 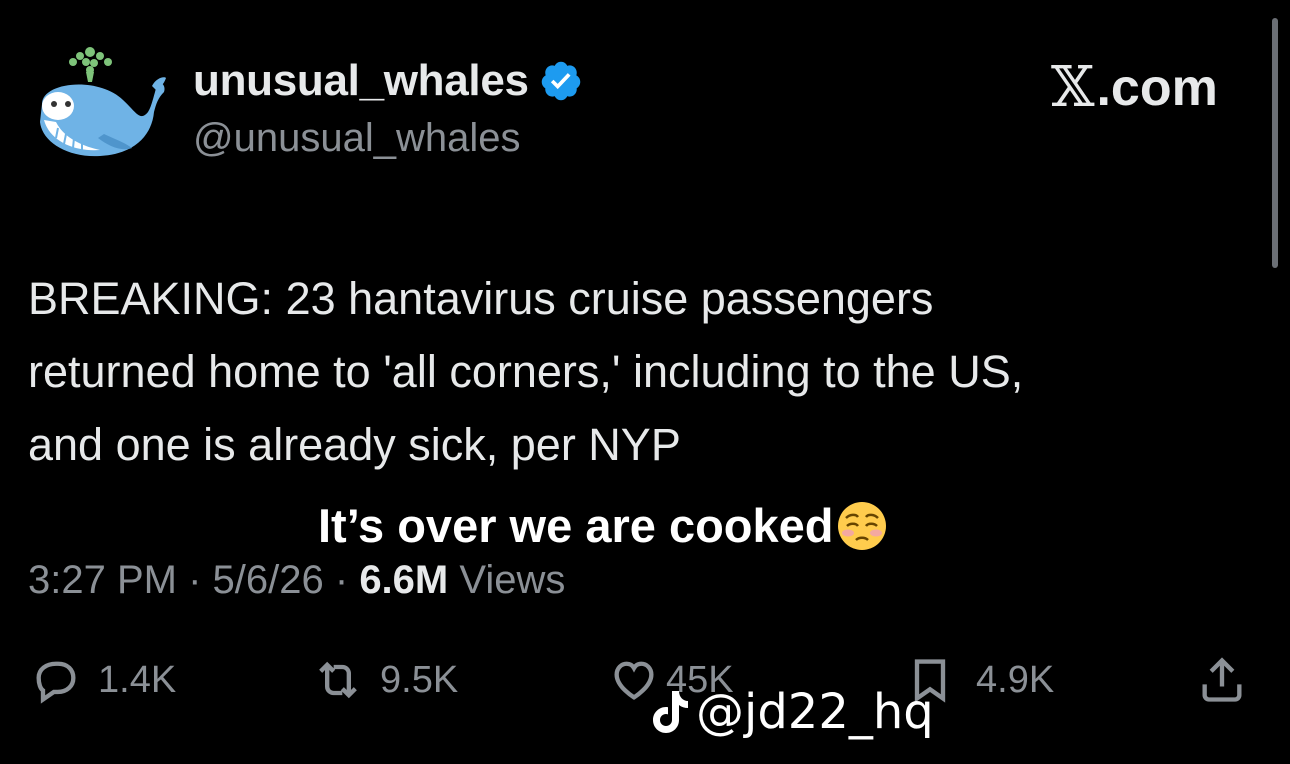 I want to click on brand-logo: 𝕏 .com, so click(x=1134, y=87).